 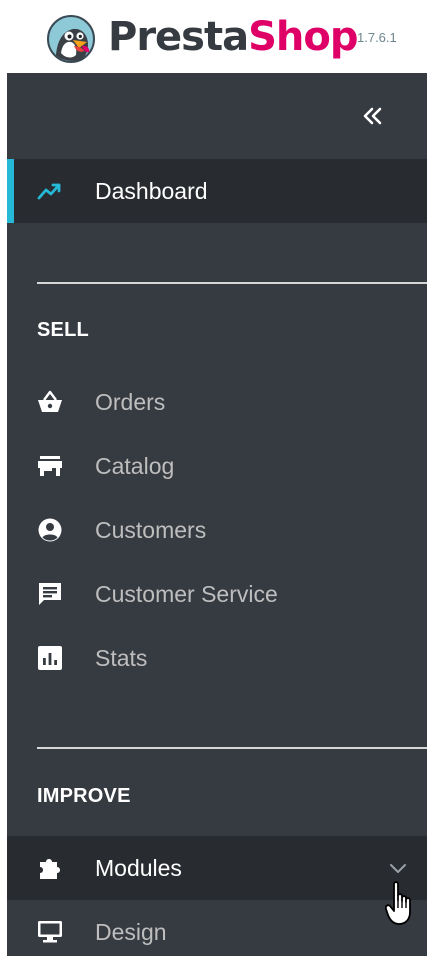 What do you see at coordinates (217, 466) in the screenshot?
I see `sidebar-item-catalog: Catalog` at bounding box center [217, 466].